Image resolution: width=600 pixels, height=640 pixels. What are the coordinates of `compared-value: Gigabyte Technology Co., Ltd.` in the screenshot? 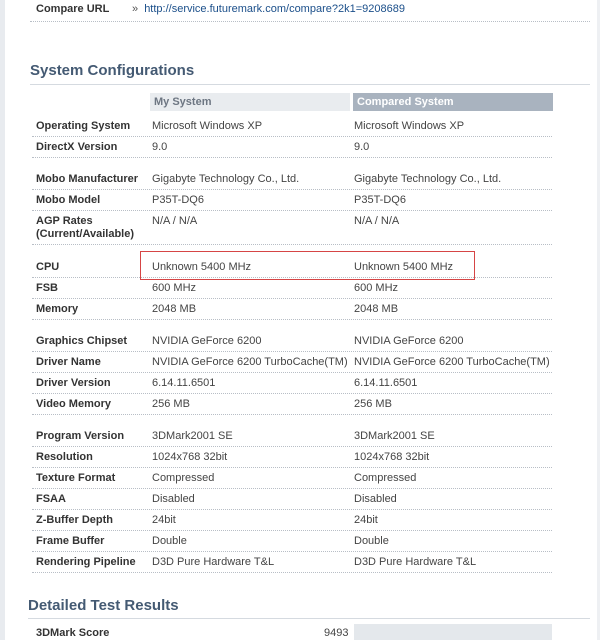 It's located at (428, 179).